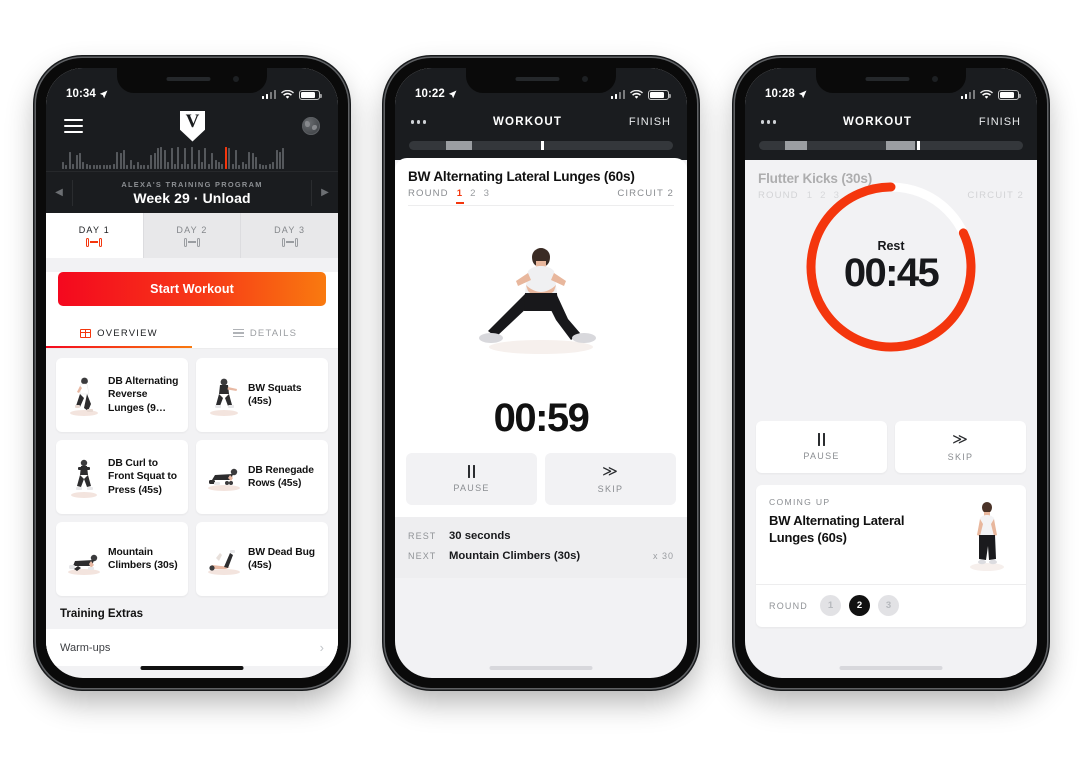 Image resolution: width=1080 pixels, height=757 pixels. Describe the element at coordinates (610, 471) in the screenshot. I see `skip-forward-icon: ≫` at that location.